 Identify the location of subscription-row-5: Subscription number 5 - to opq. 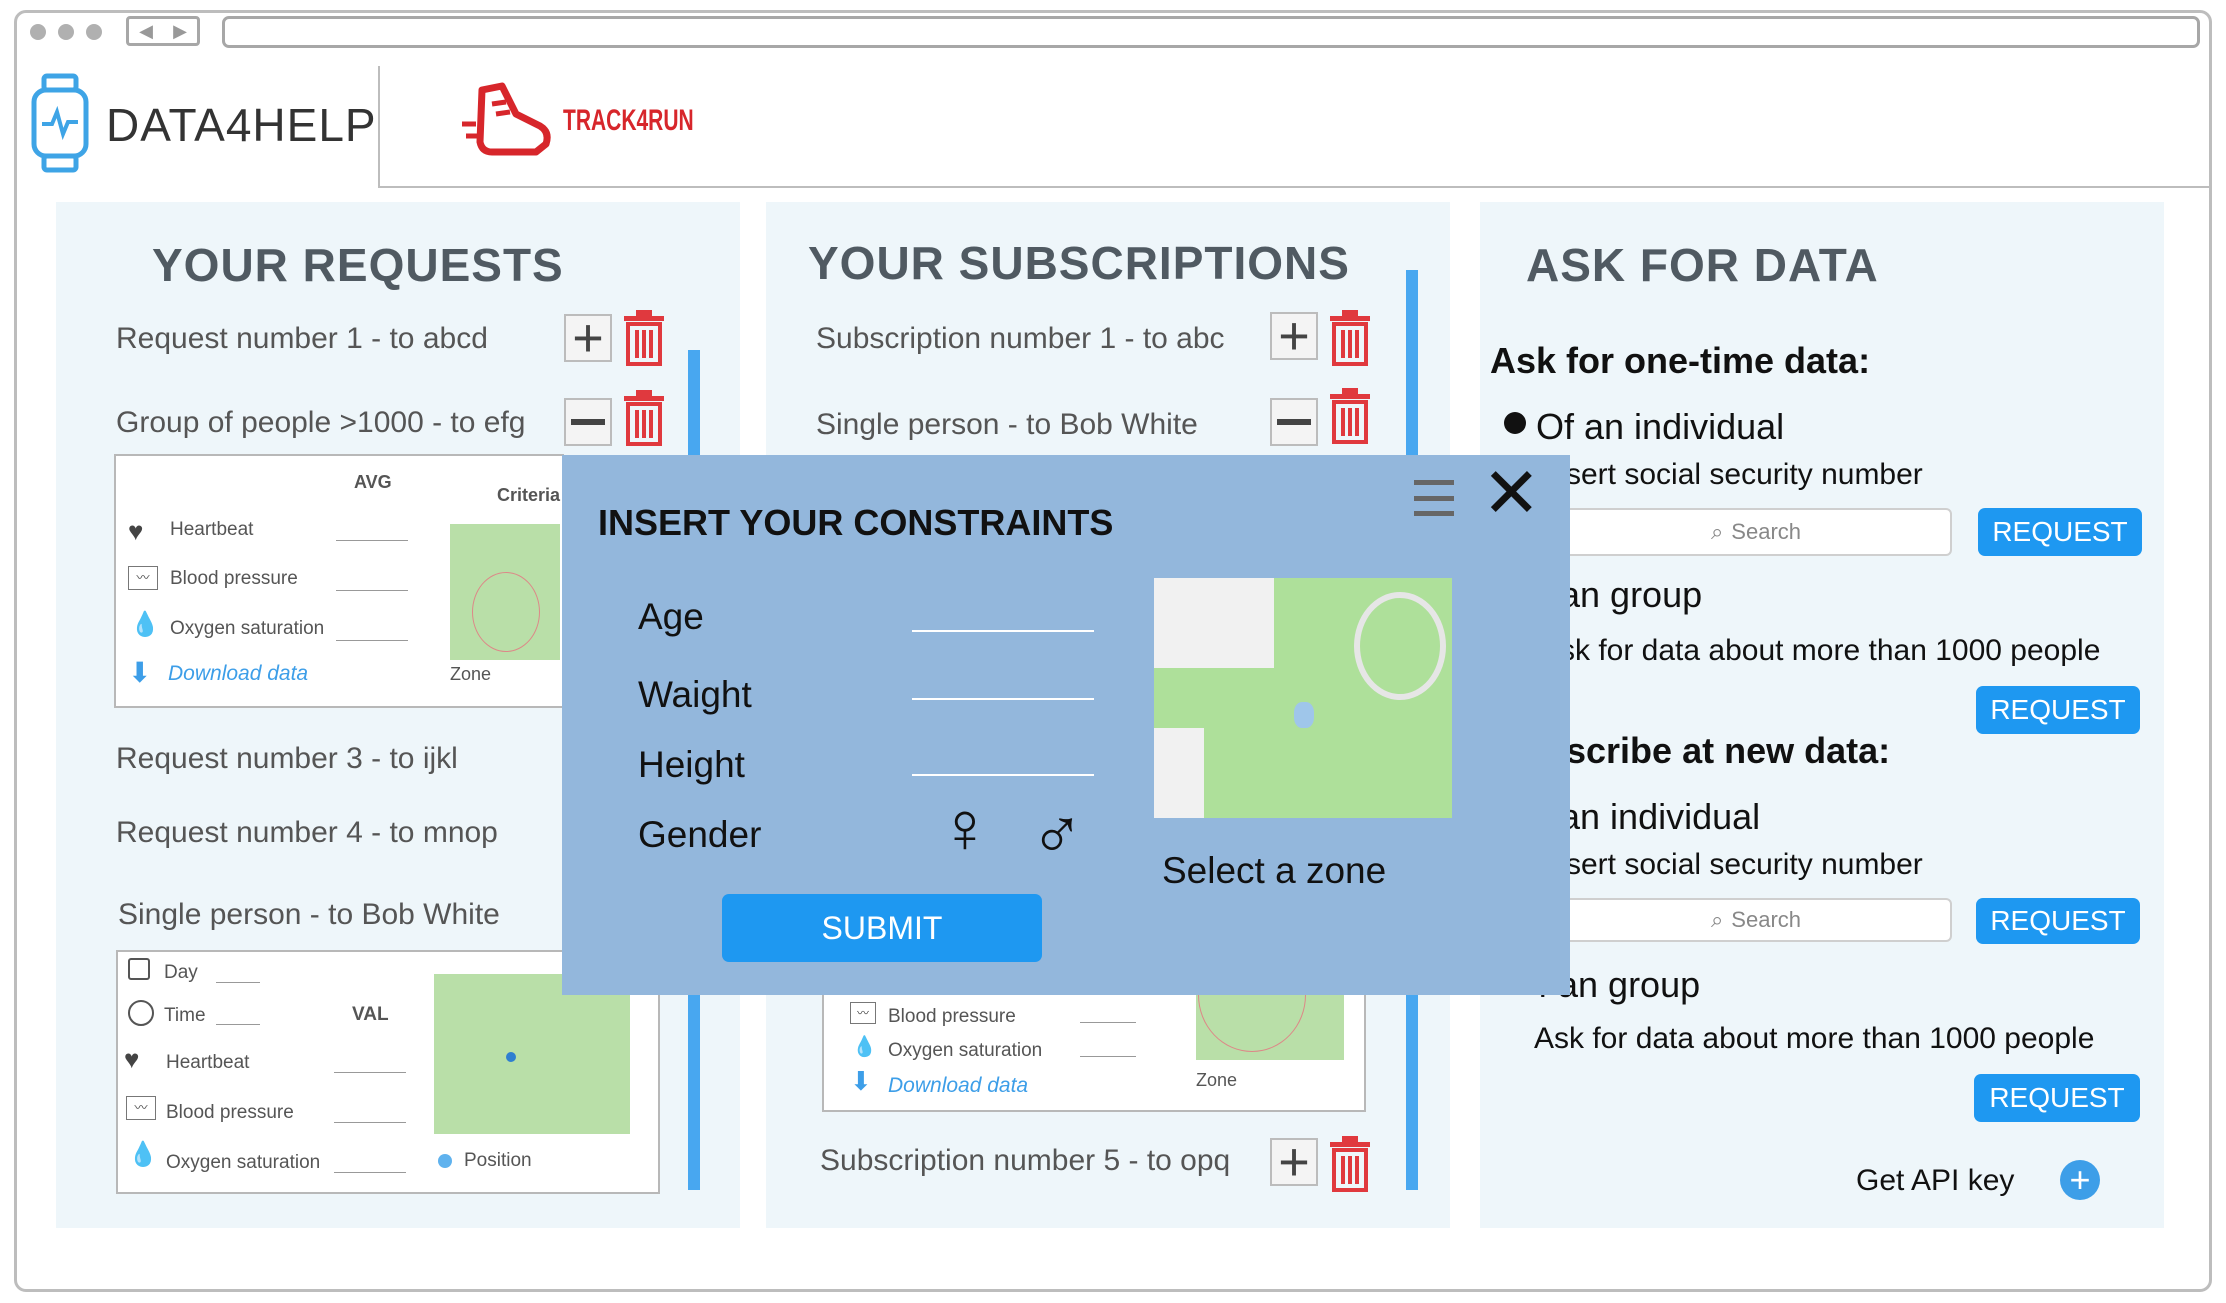
(1025, 1161).